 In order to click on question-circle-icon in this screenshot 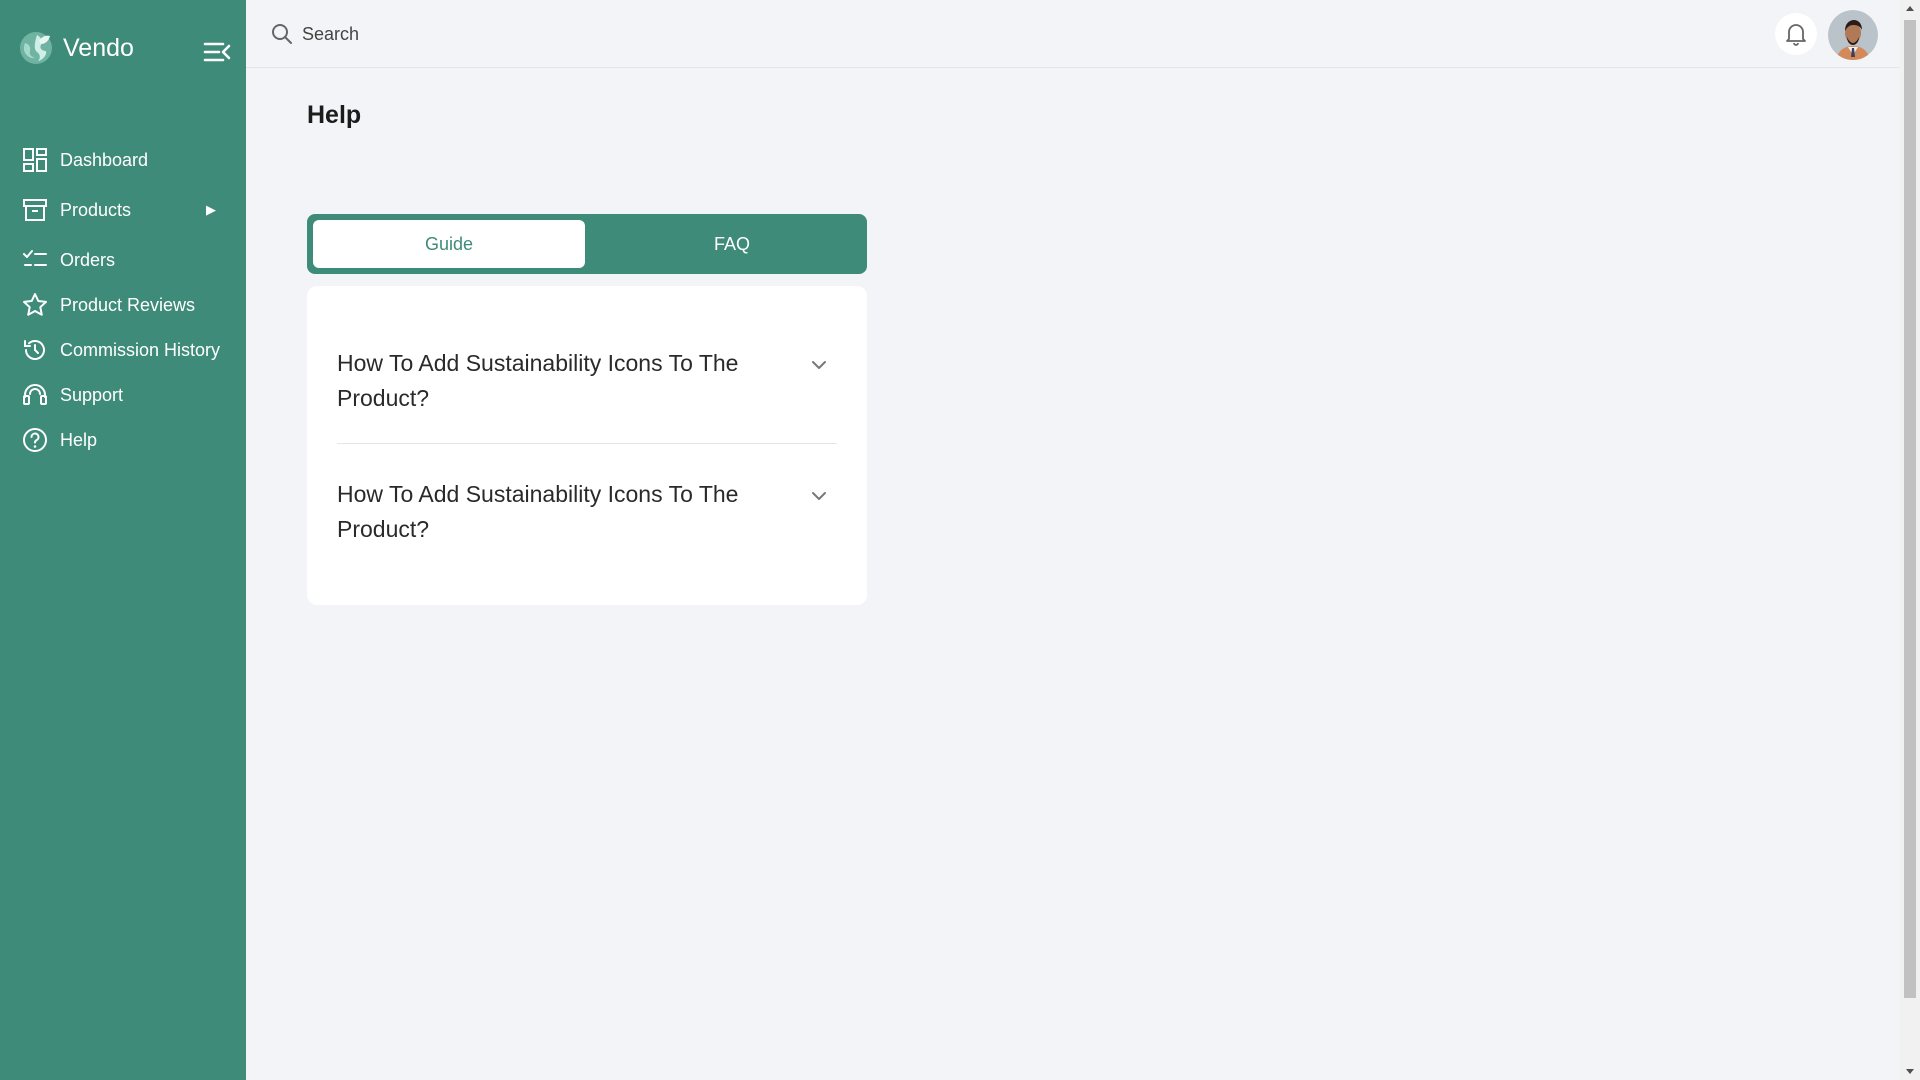, I will do `click(35, 440)`.